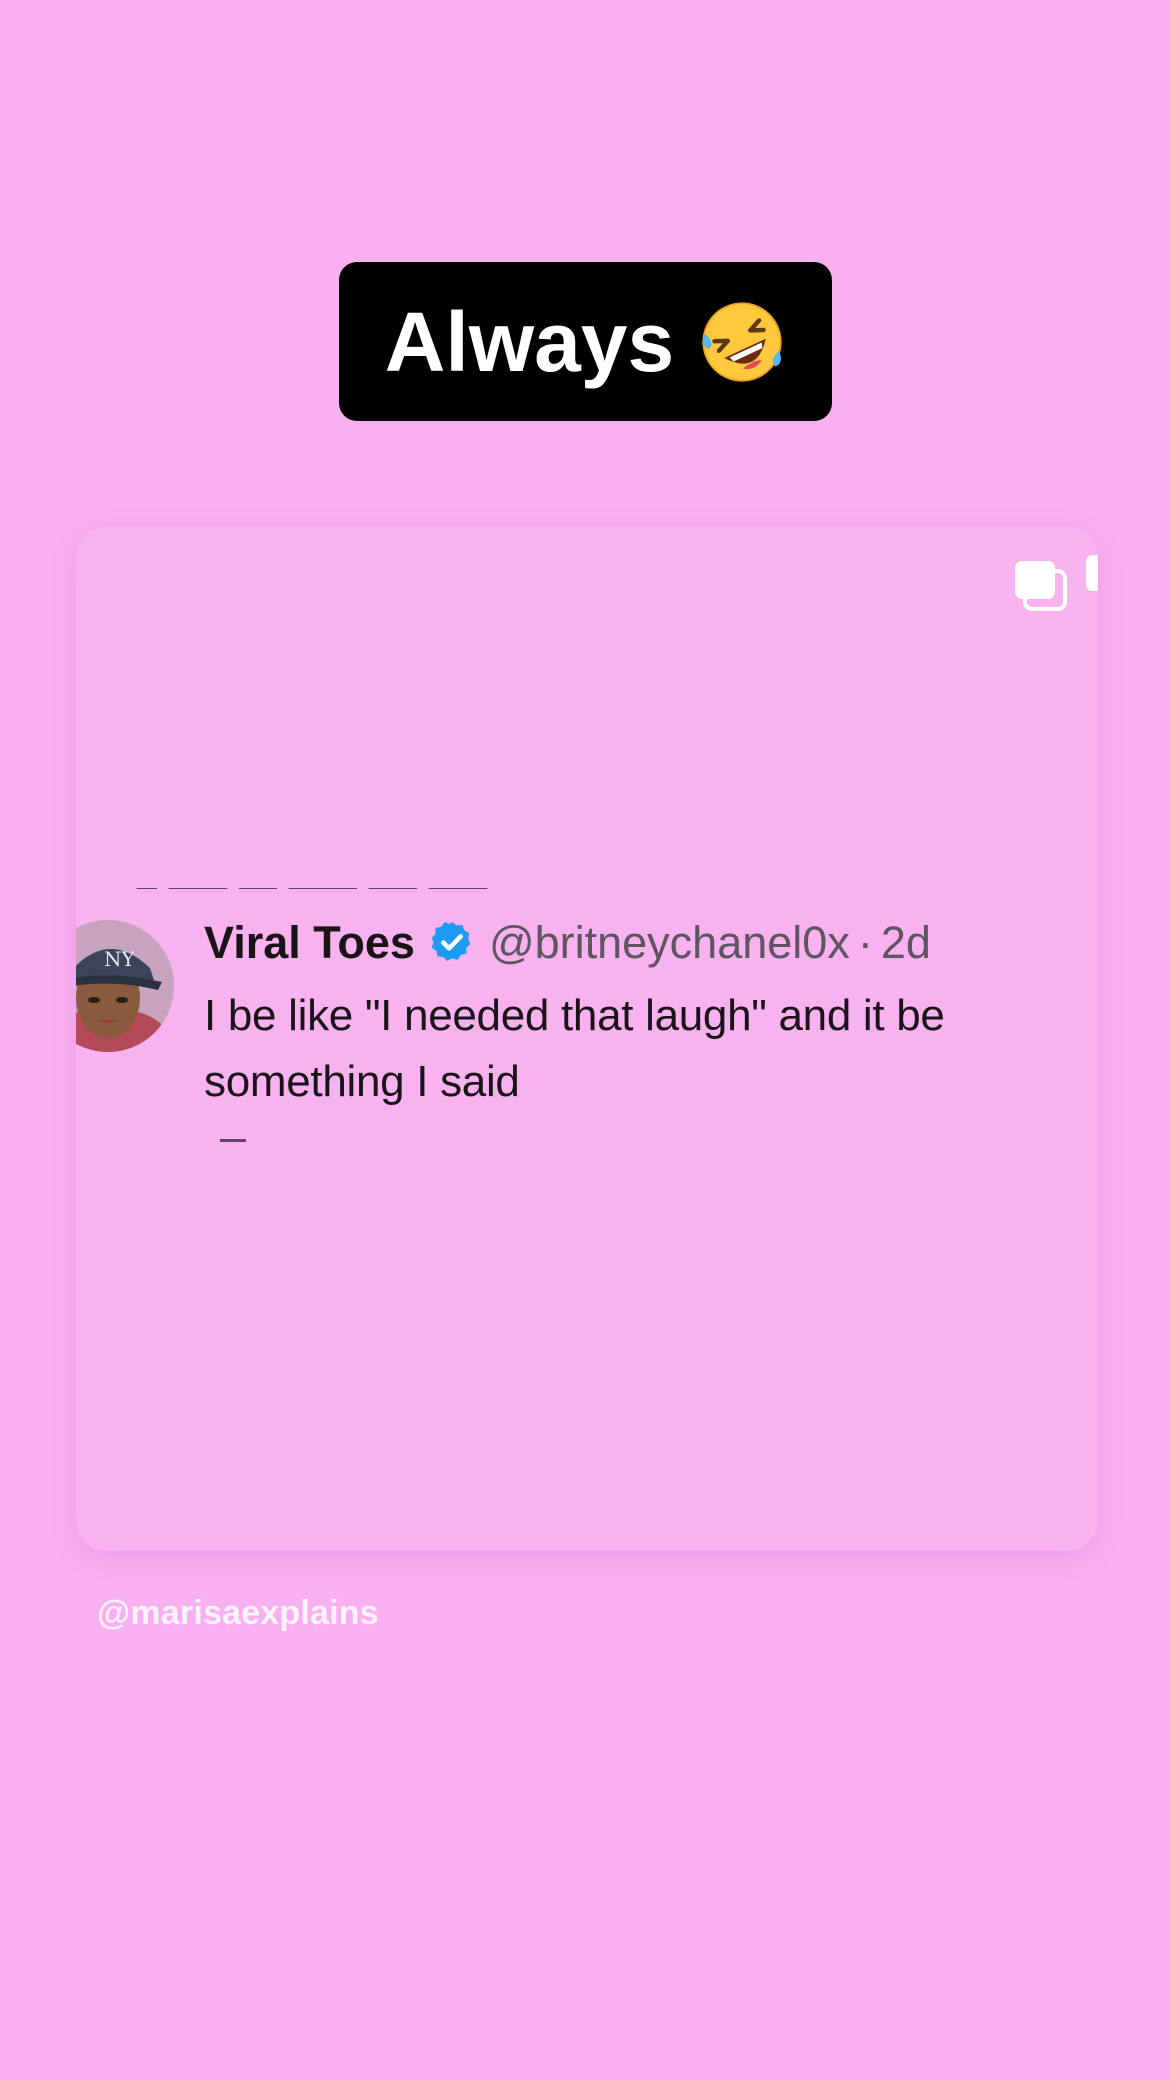 The image size is (1170, 2080). I want to click on avatar-photo: NY, so click(125, 986).